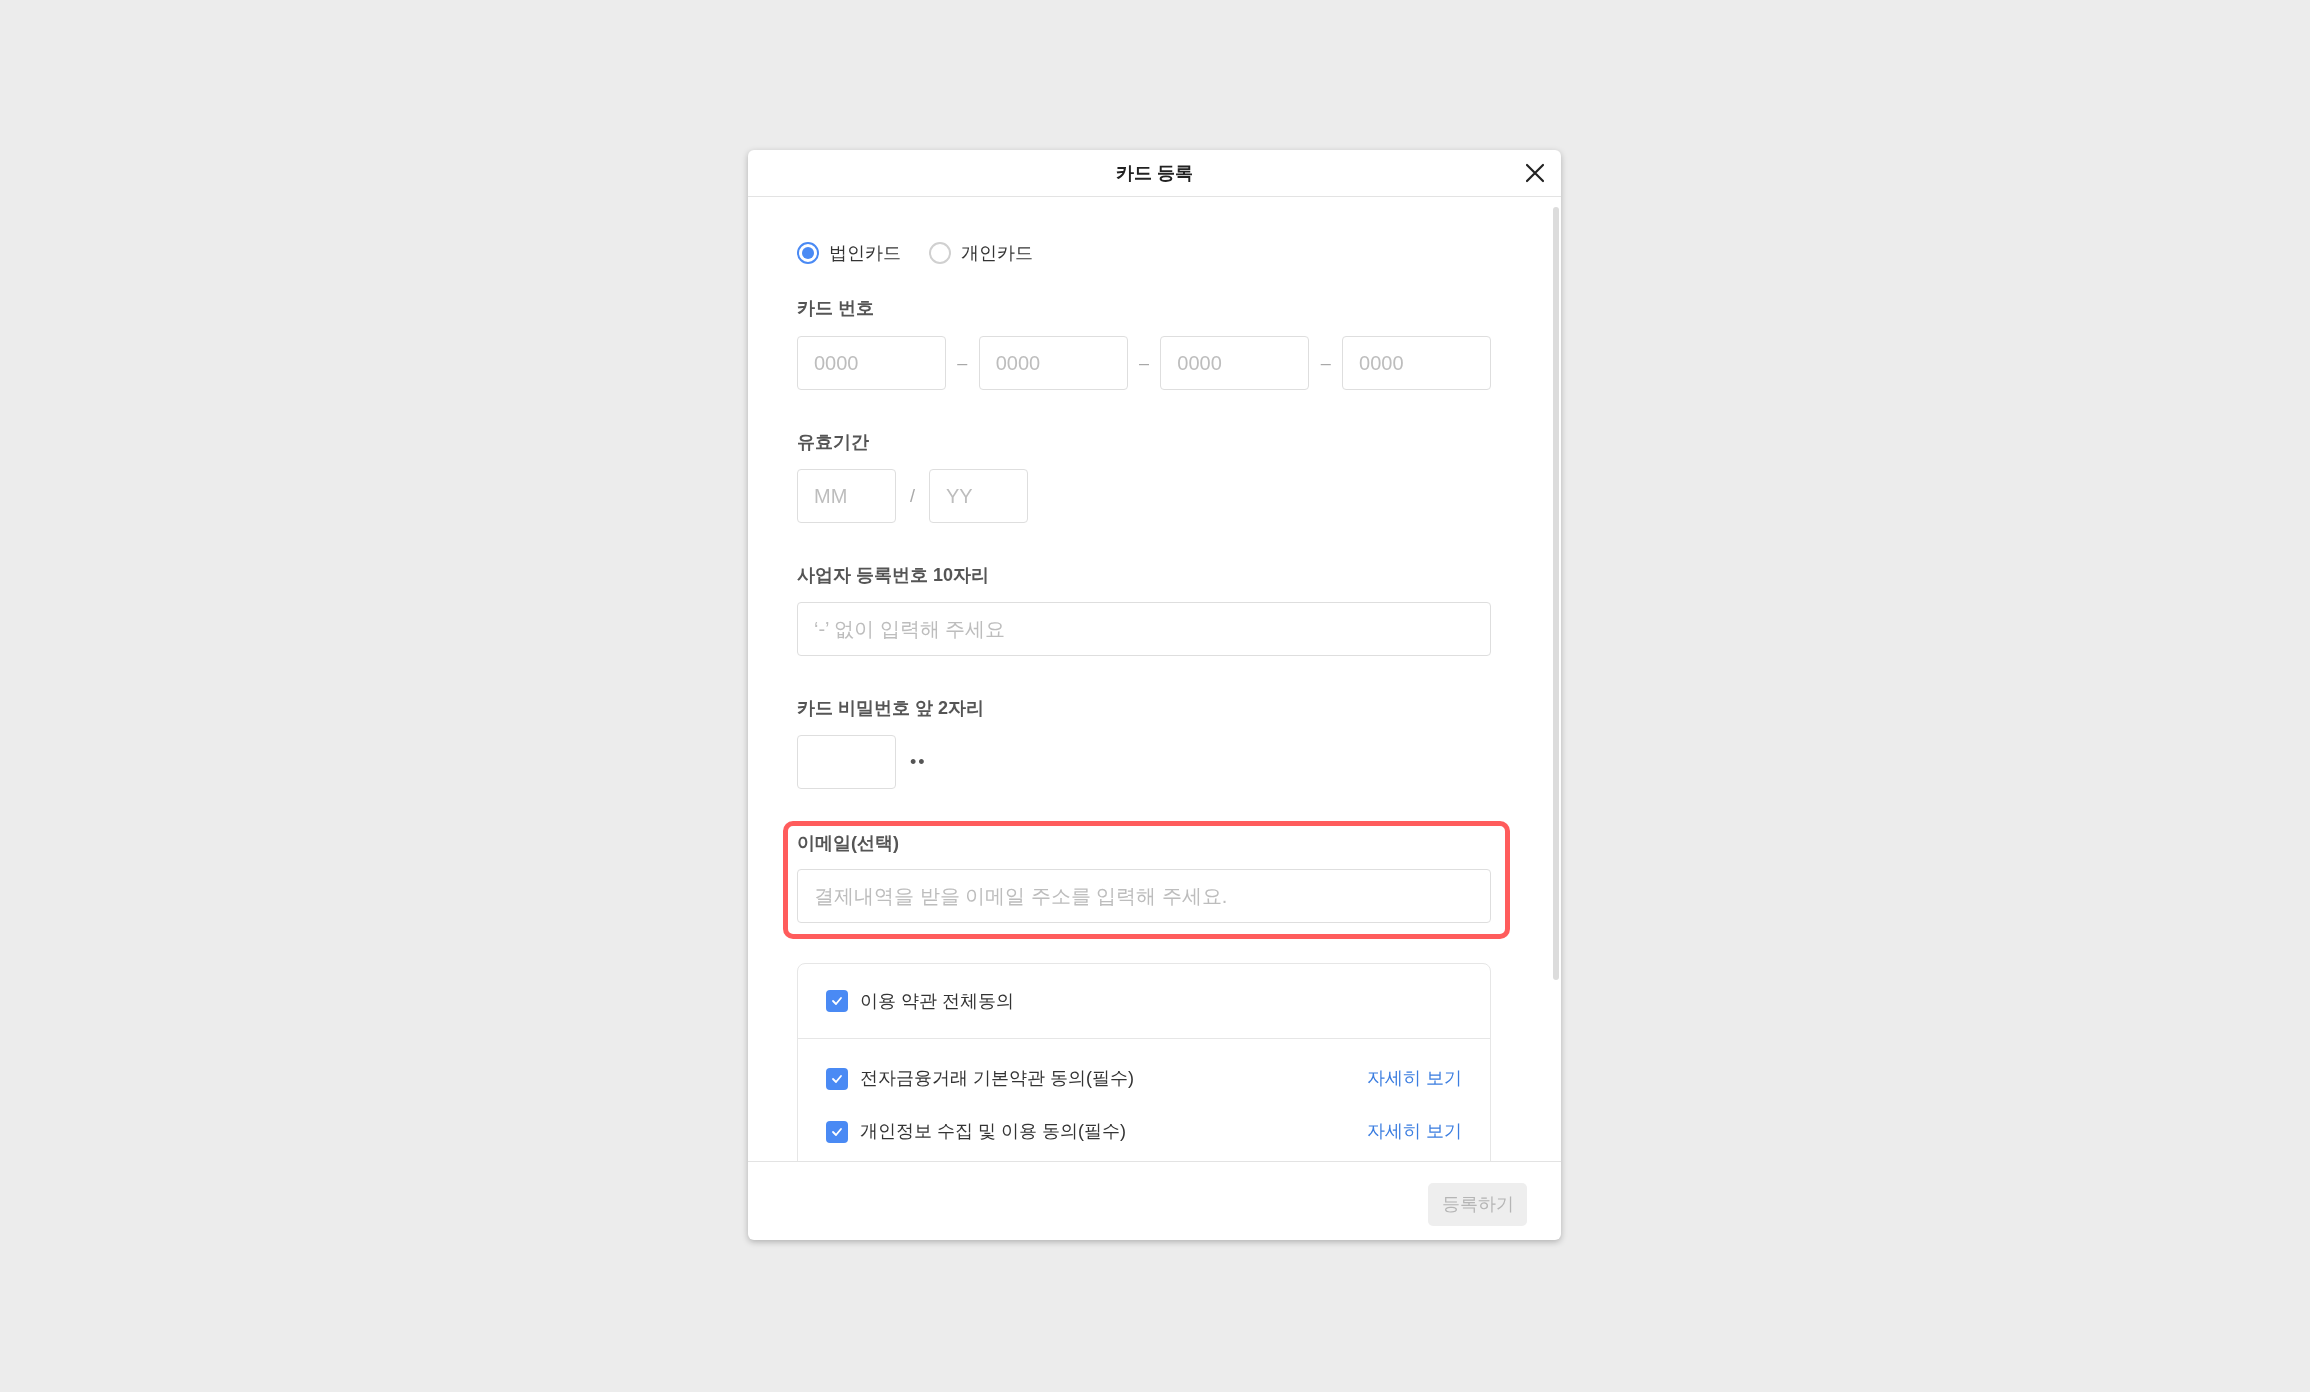 This screenshot has width=2310, height=1392. Describe the element at coordinates (893, 575) in the screenshot. I see `field-label: 사업자 등록번호 10자리` at that location.